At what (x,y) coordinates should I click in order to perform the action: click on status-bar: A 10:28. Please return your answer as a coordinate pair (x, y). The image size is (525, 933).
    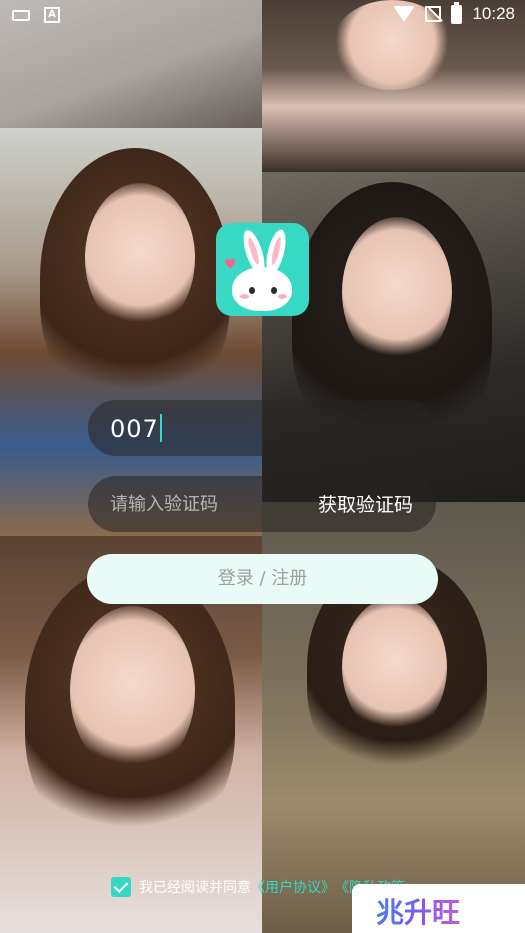
    Looking at the image, I should click on (262, 15).